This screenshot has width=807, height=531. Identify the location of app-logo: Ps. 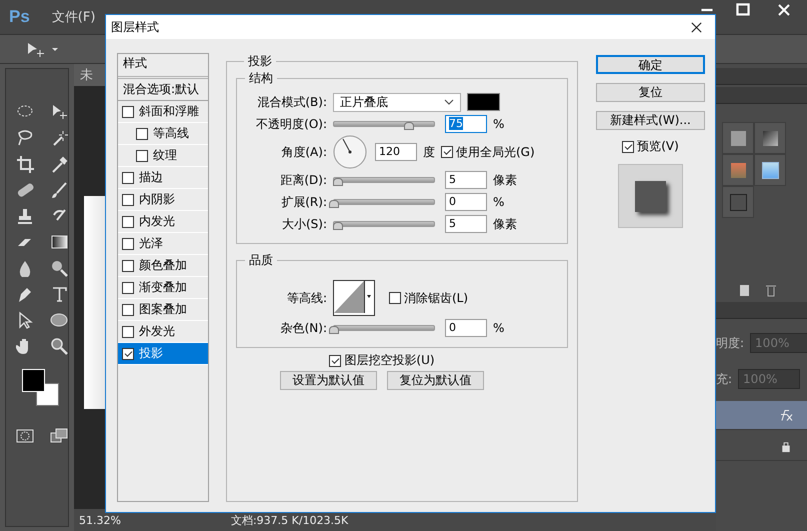
(19, 17).